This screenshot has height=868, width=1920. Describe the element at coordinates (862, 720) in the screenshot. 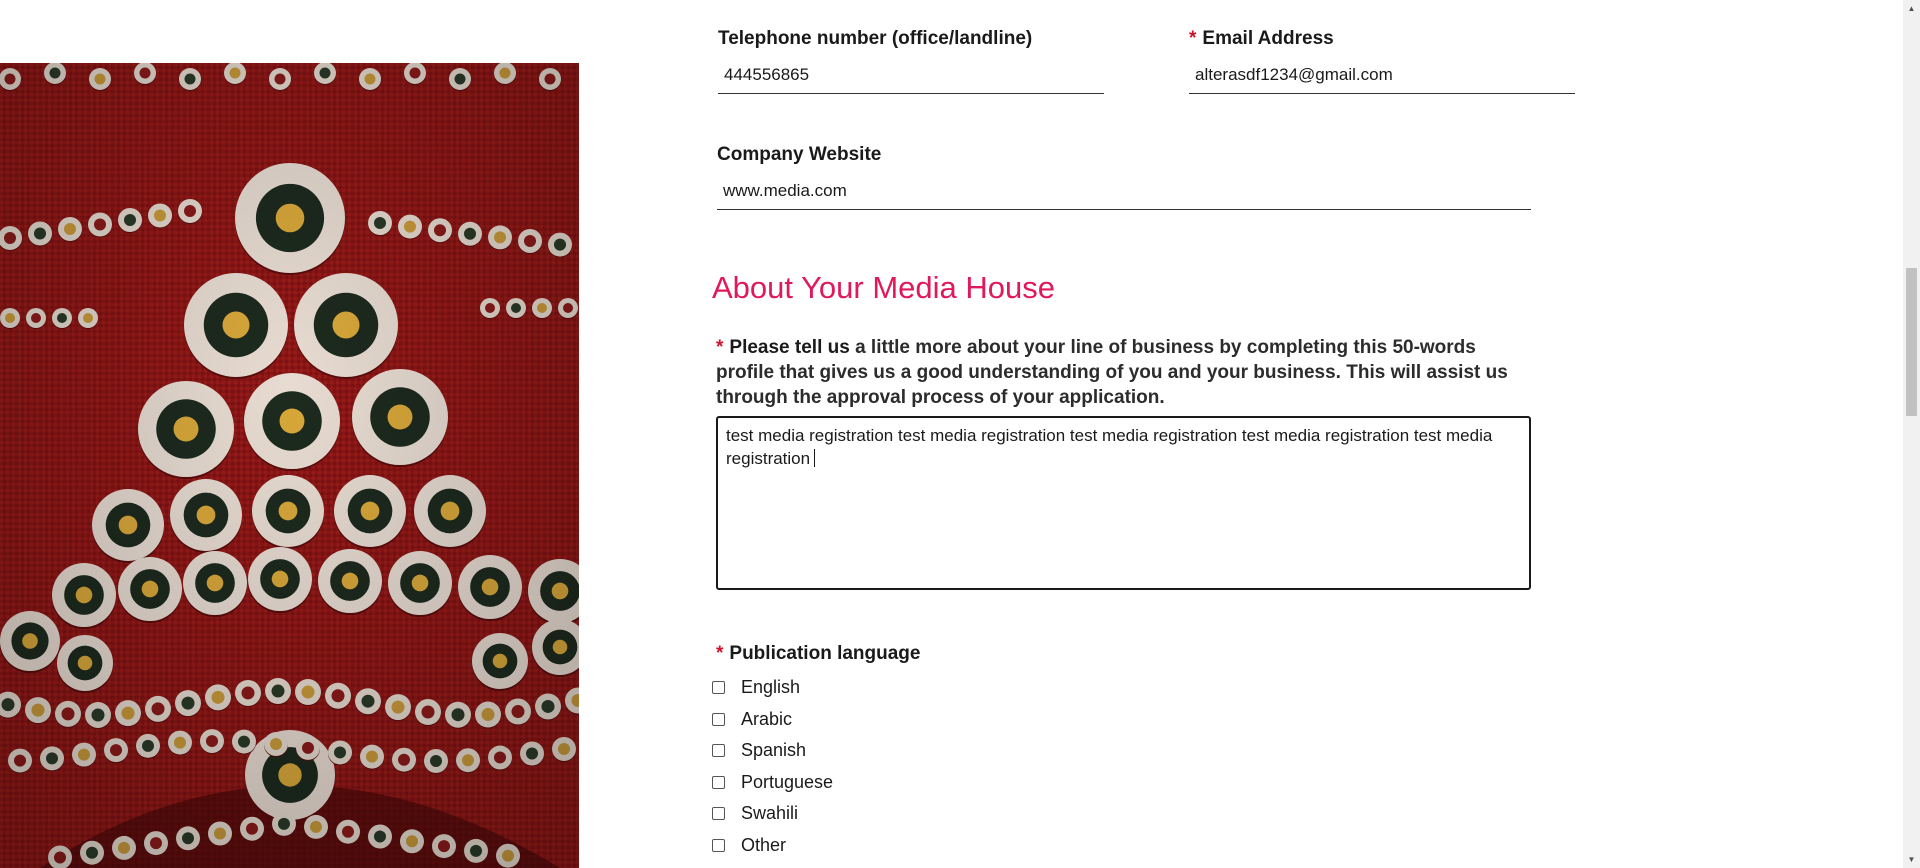

I see `language-option-arabic: Arabic` at that location.